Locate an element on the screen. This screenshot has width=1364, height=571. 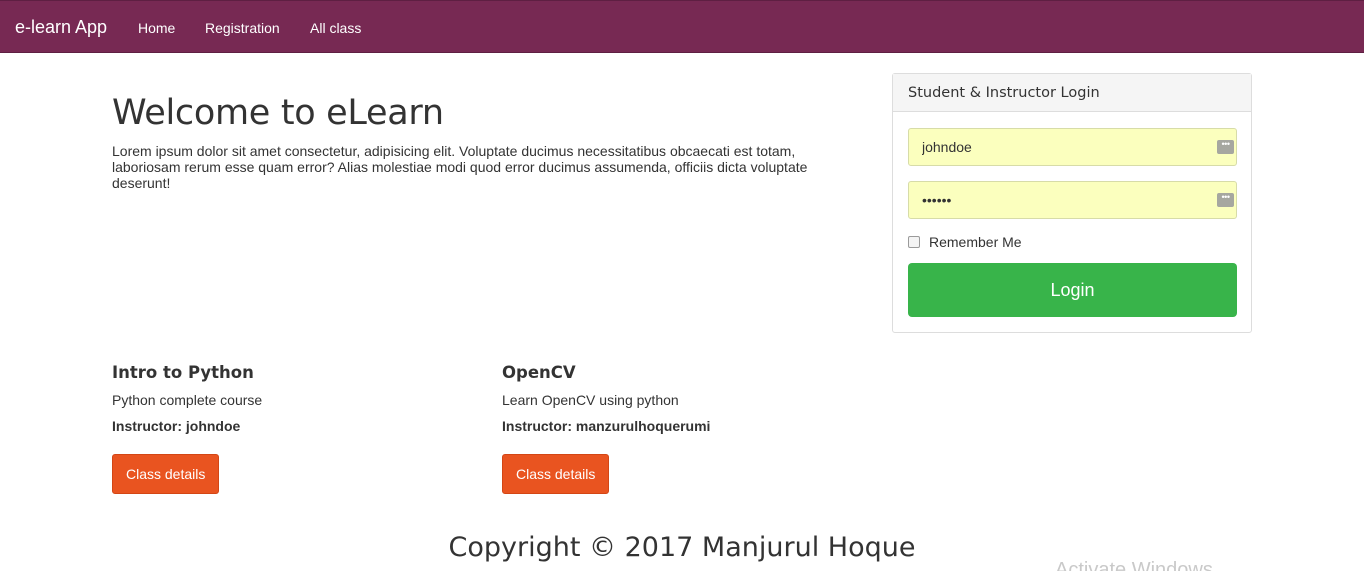
remember-me-label: Remember Me is located at coordinates (975, 242).